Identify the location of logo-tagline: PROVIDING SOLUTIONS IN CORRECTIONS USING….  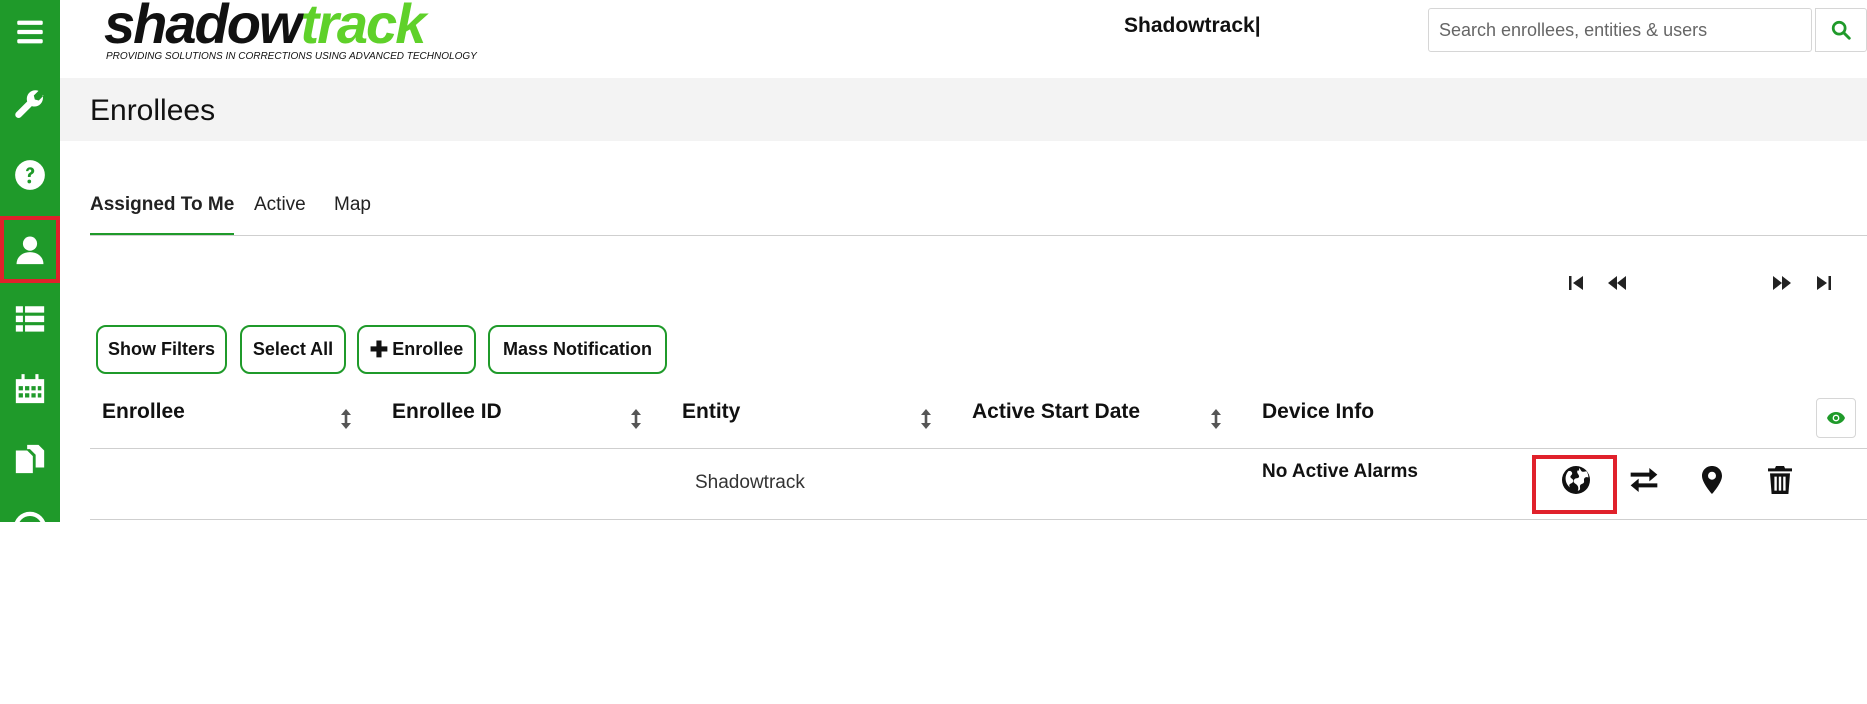
(291, 56).